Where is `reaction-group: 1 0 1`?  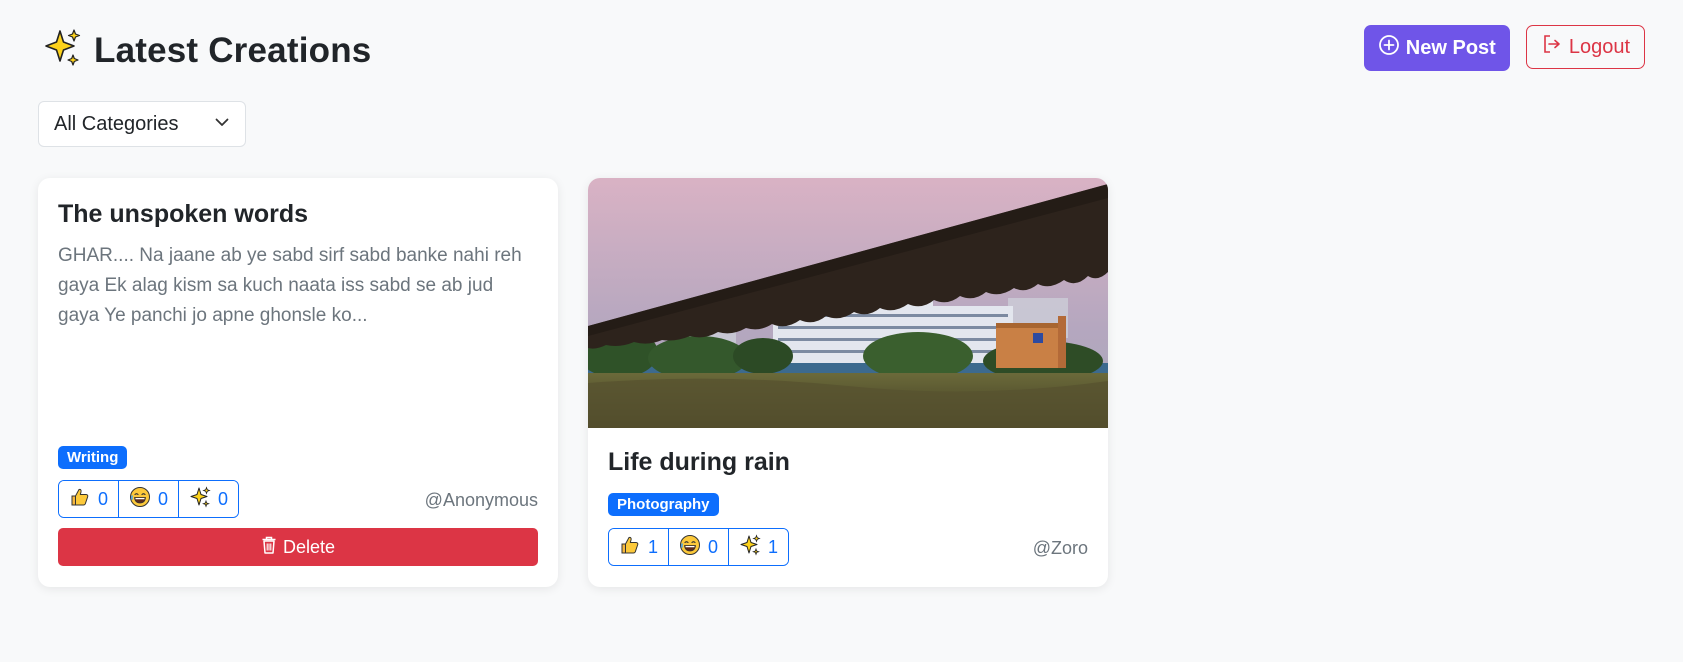
reaction-group: 1 0 1 is located at coordinates (699, 547).